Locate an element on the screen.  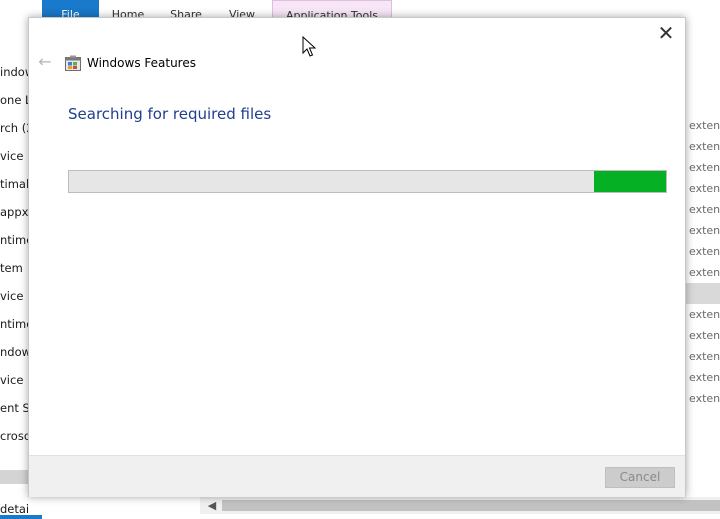
progress-bar-fill is located at coordinates (630, 181).